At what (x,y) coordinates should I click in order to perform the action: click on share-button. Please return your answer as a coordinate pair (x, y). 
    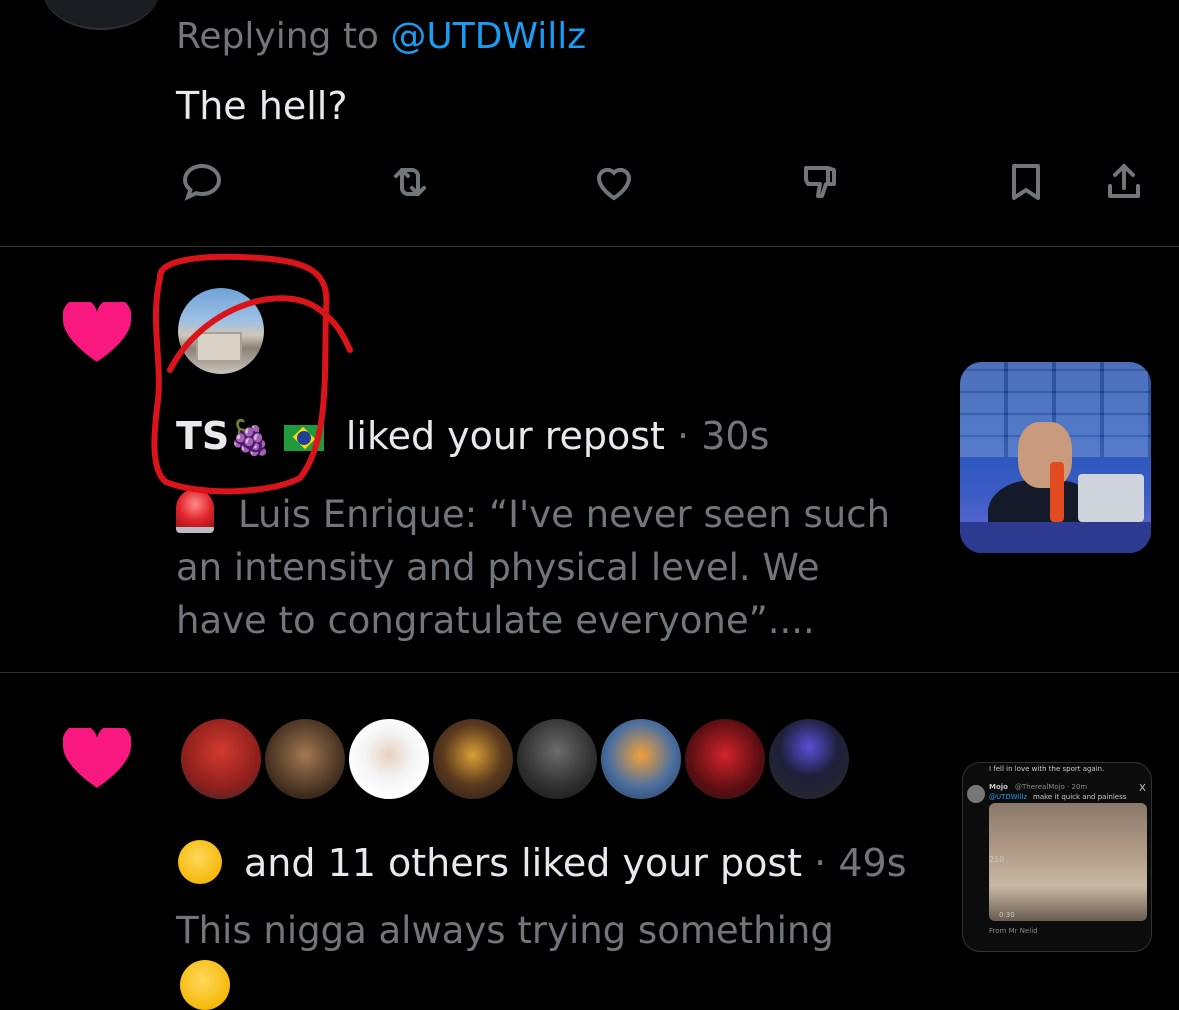
    Looking at the image, I should click on (1124, 182).